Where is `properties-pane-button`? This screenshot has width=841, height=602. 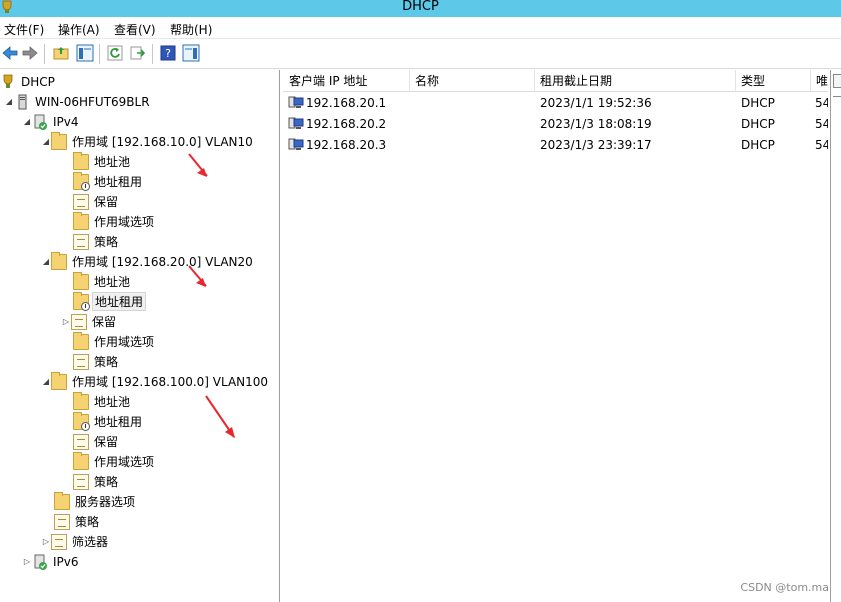
properties-pane-button is located at coordinates (191, 53).